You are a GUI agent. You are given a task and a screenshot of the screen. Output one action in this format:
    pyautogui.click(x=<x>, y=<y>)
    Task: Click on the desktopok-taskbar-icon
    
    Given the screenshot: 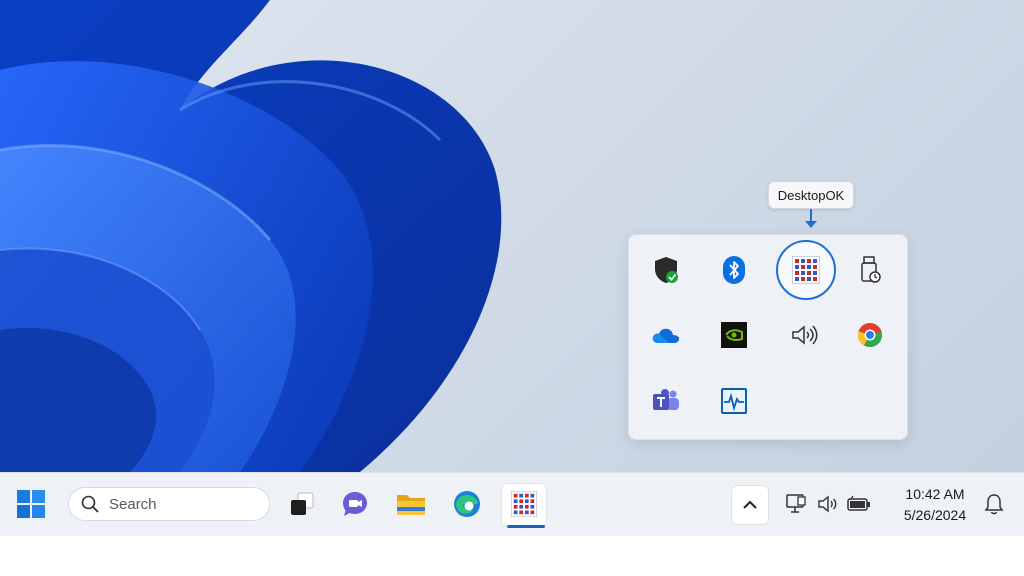 What is the action you would take?
    pyautogui.click(x=524, y=504)
    